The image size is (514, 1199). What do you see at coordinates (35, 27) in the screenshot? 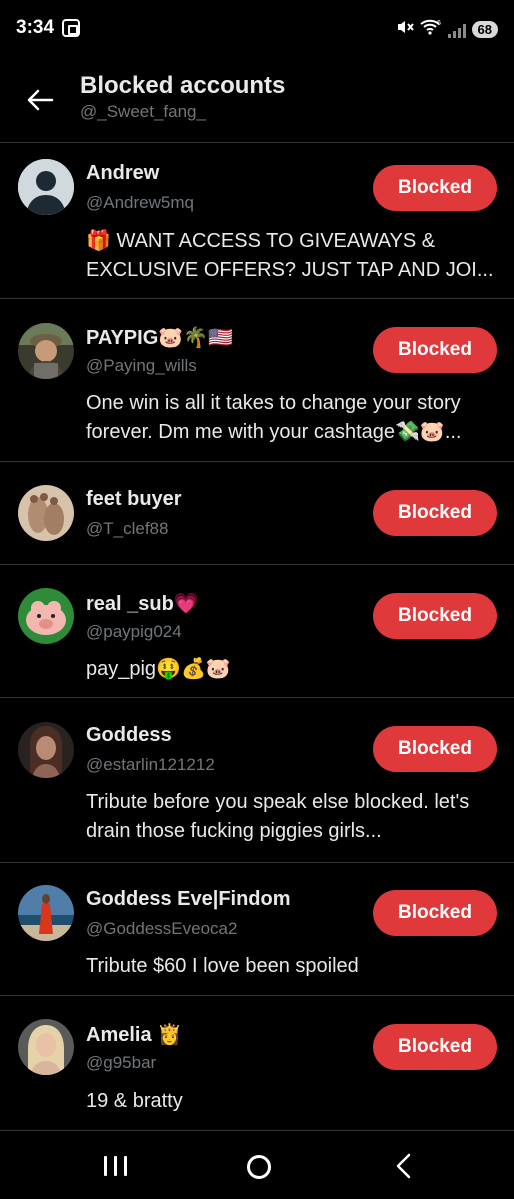
I see `status-time: 3:34` at bounding box center [35, 27].